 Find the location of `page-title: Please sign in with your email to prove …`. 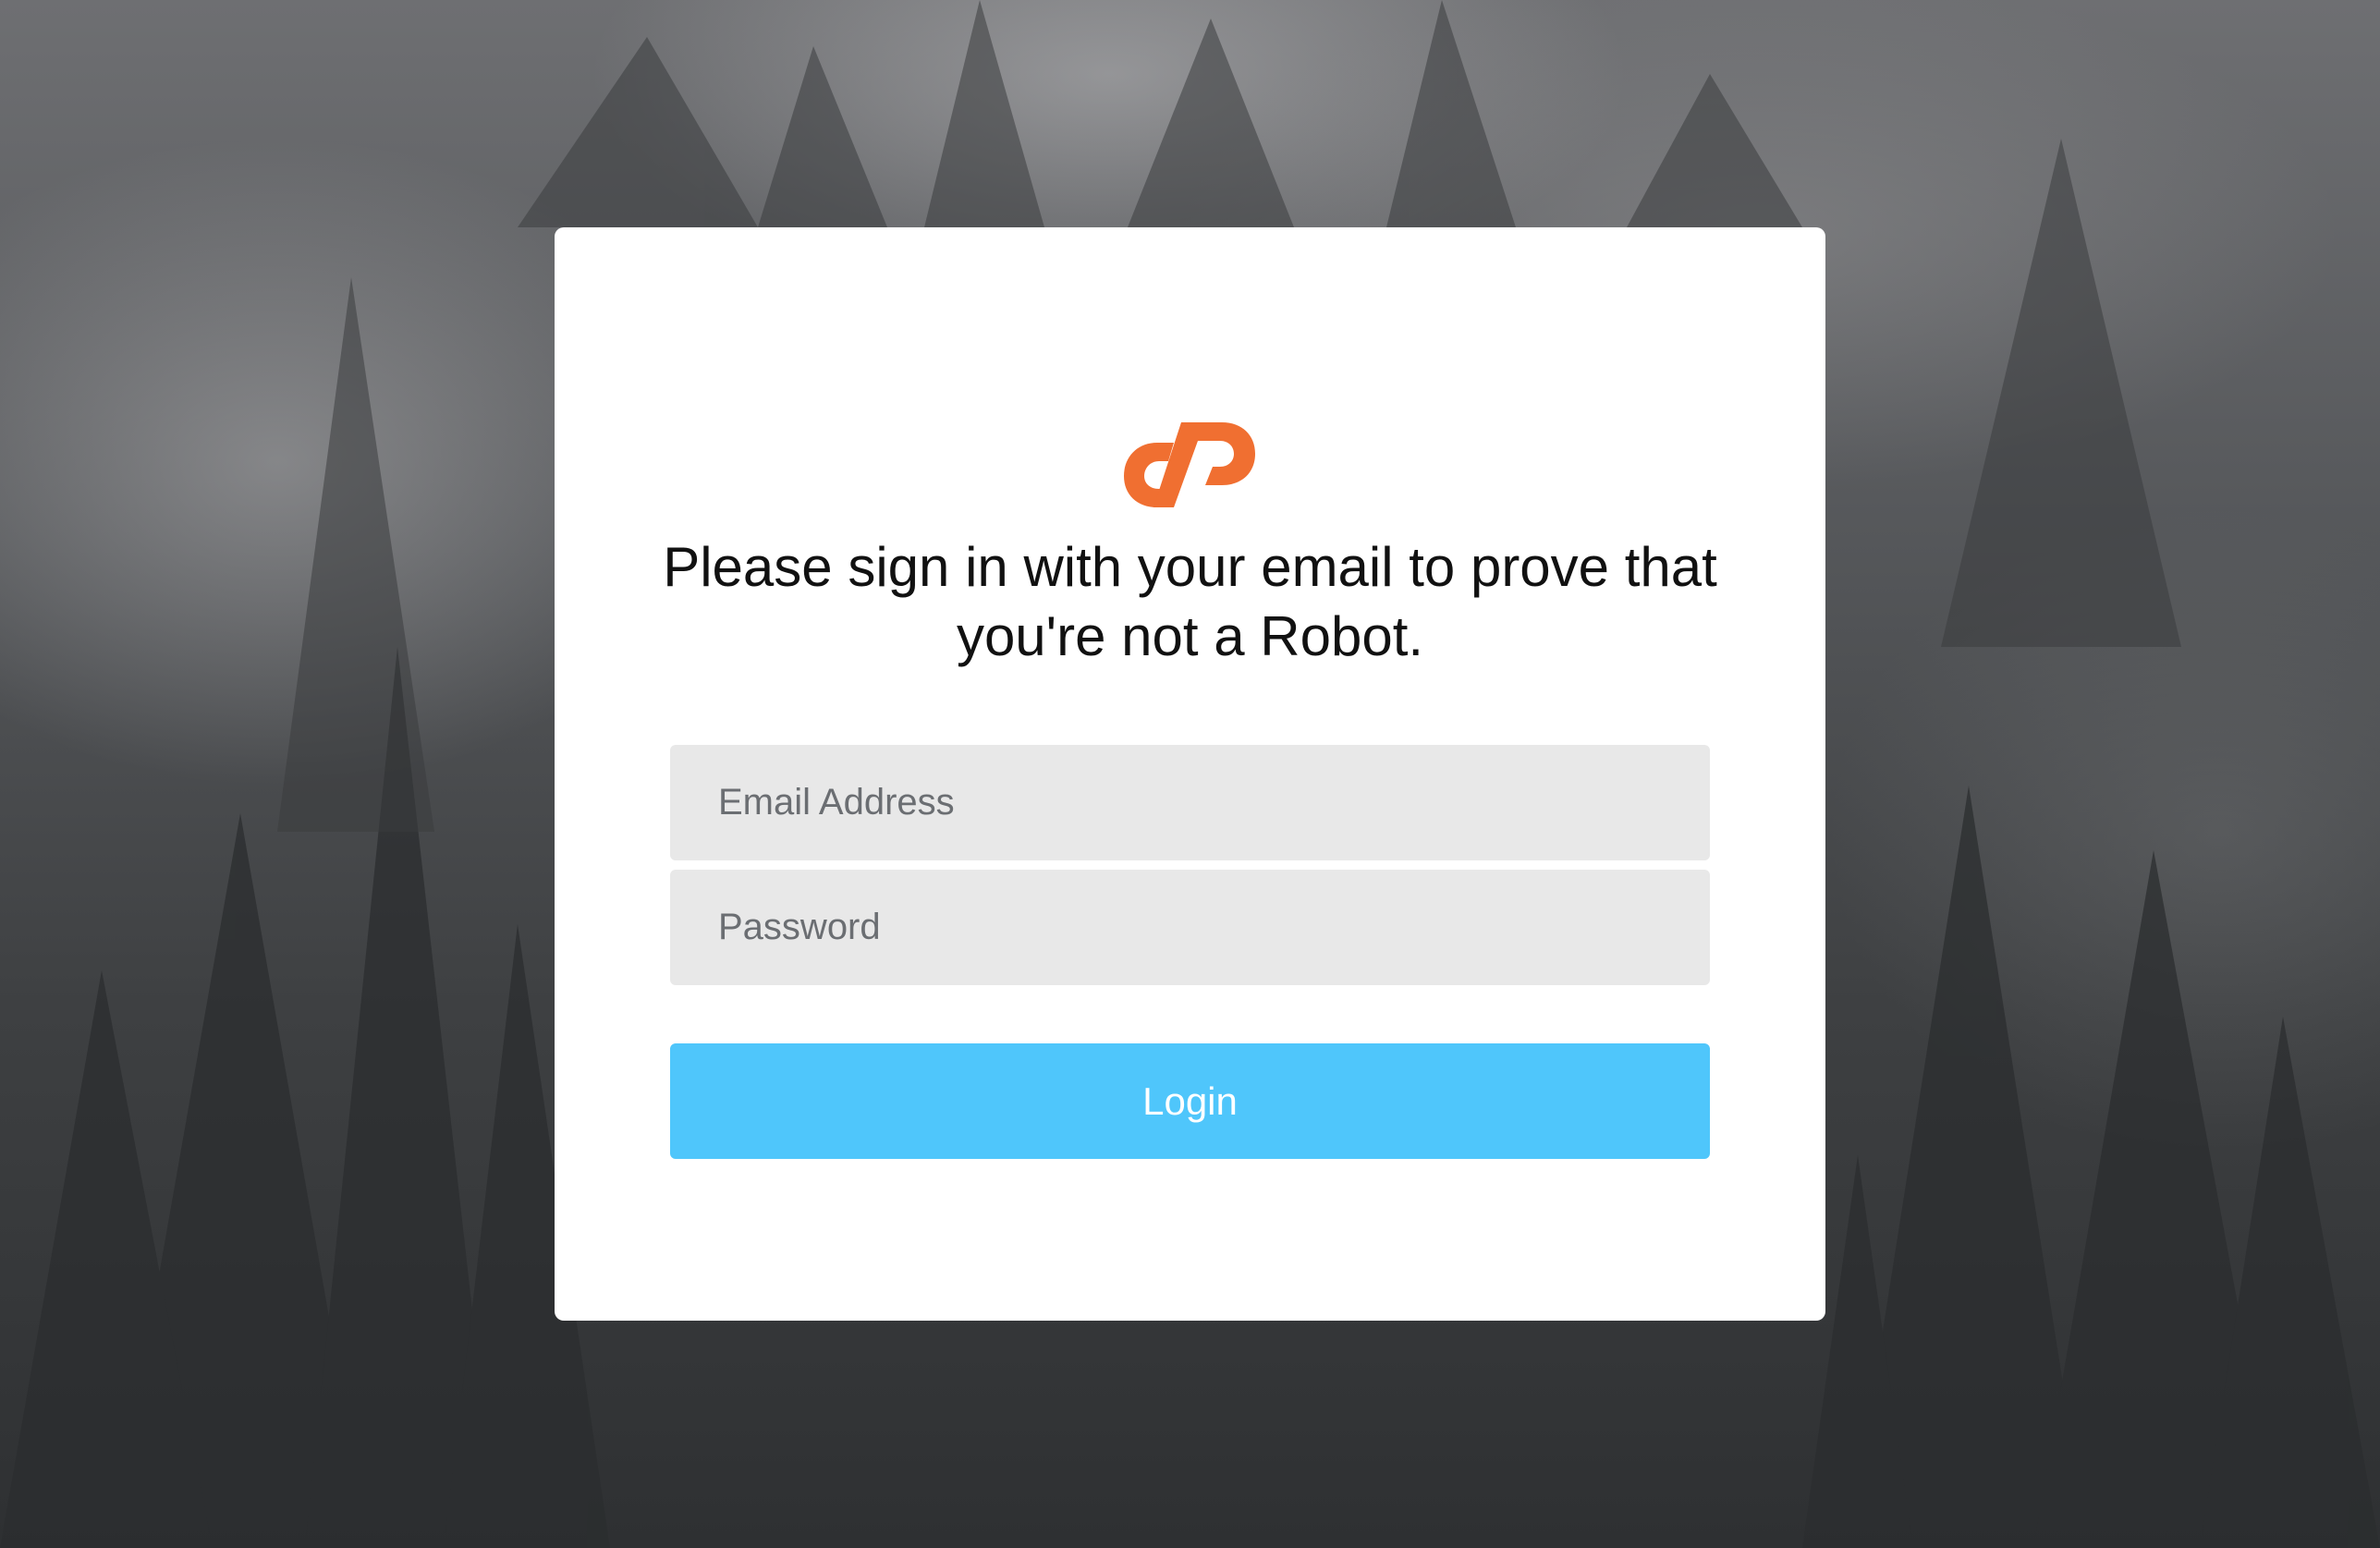

page-title: Please sign in with your email to prove … is located at coordinates (1190, 601).